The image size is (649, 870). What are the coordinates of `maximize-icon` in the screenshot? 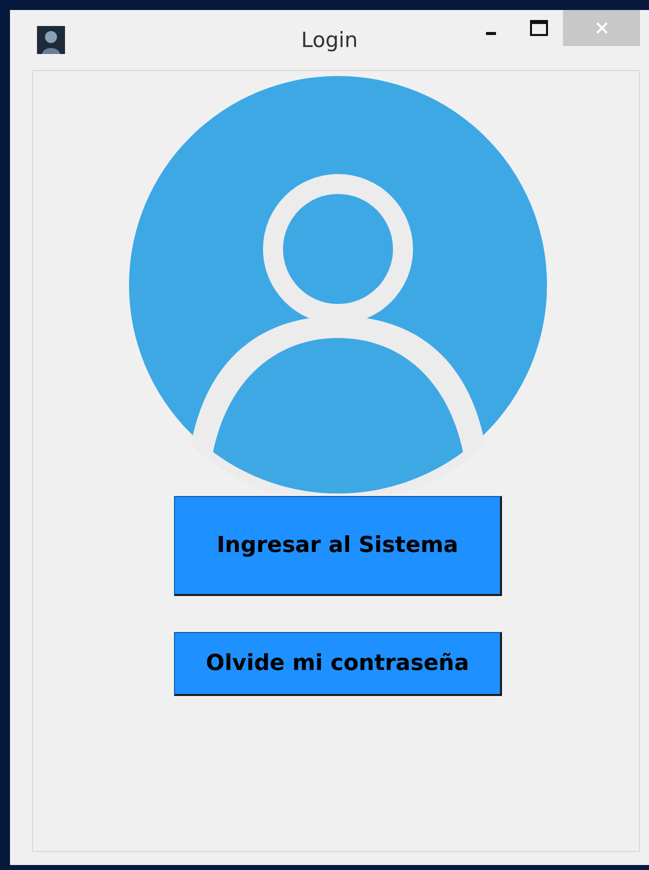 It's located at (539, 28).